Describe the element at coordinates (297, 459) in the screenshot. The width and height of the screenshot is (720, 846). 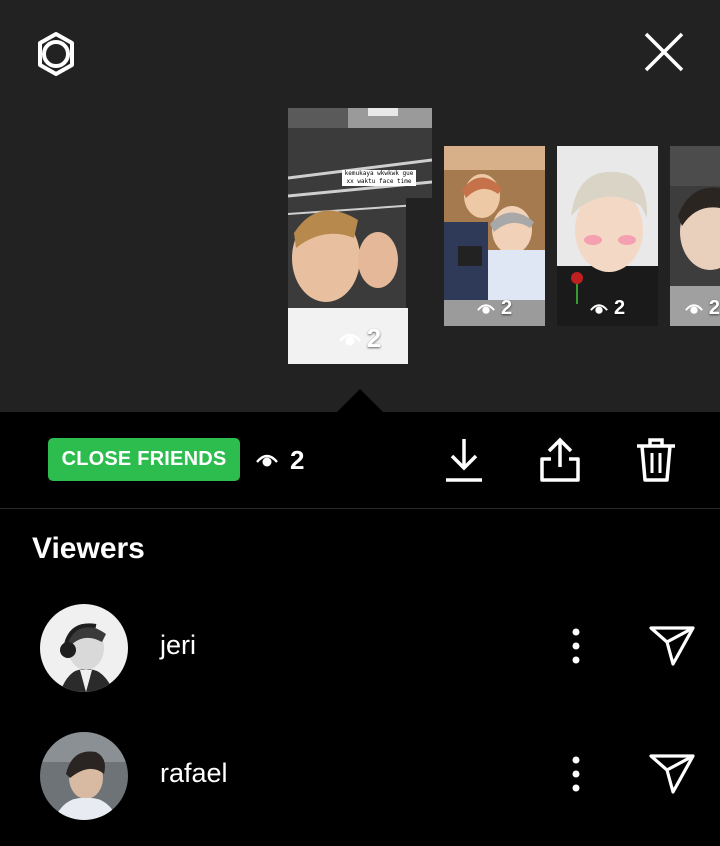
I see `view-count-number: 2` at that location.